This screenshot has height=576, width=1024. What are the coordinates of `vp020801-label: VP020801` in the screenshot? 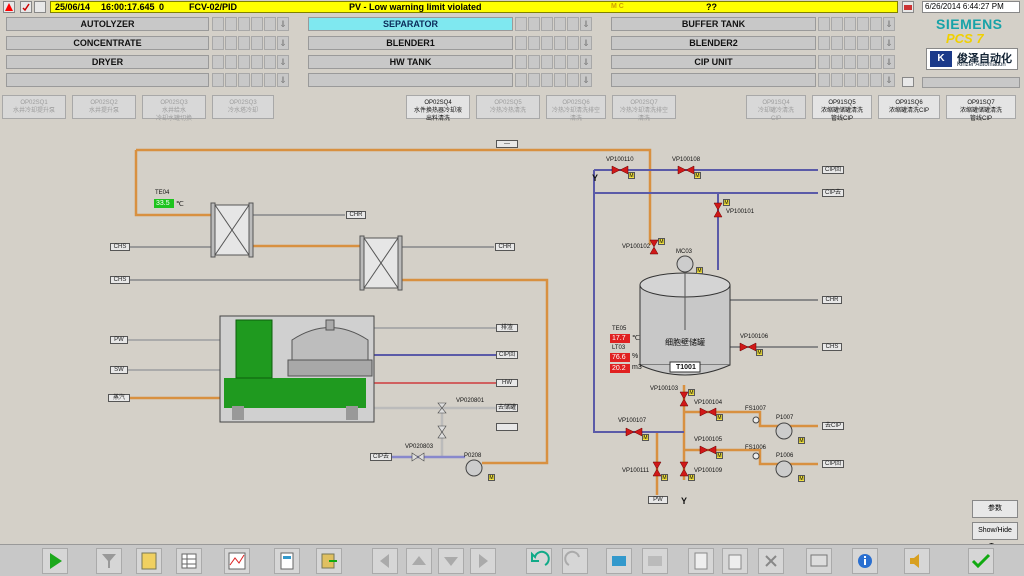 It's located at (470, 401).